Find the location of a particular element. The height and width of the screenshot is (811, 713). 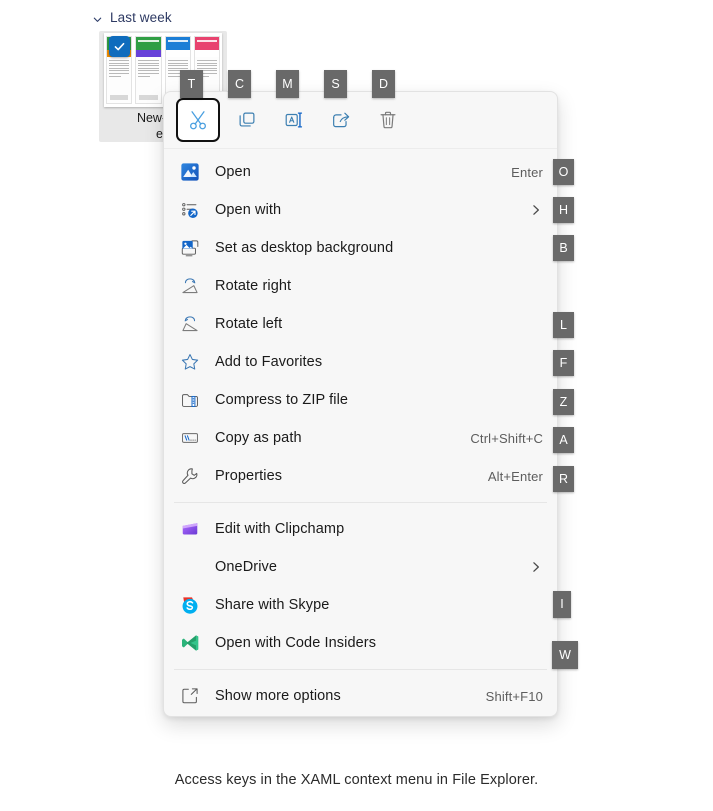

menu-item-accelerator: Alt+Enter is located at coordinates (515, 476).